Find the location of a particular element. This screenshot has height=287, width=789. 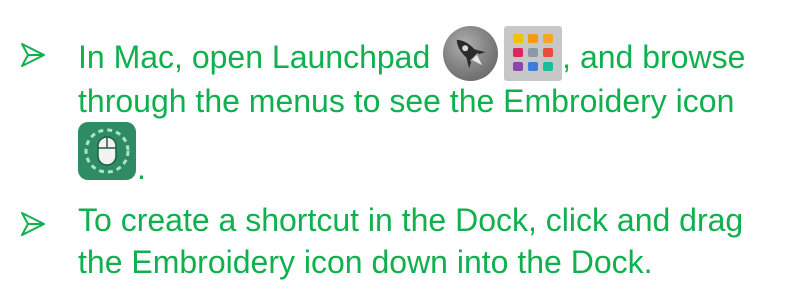

launchpad-grid-icon is located at coordinates (533, 53).